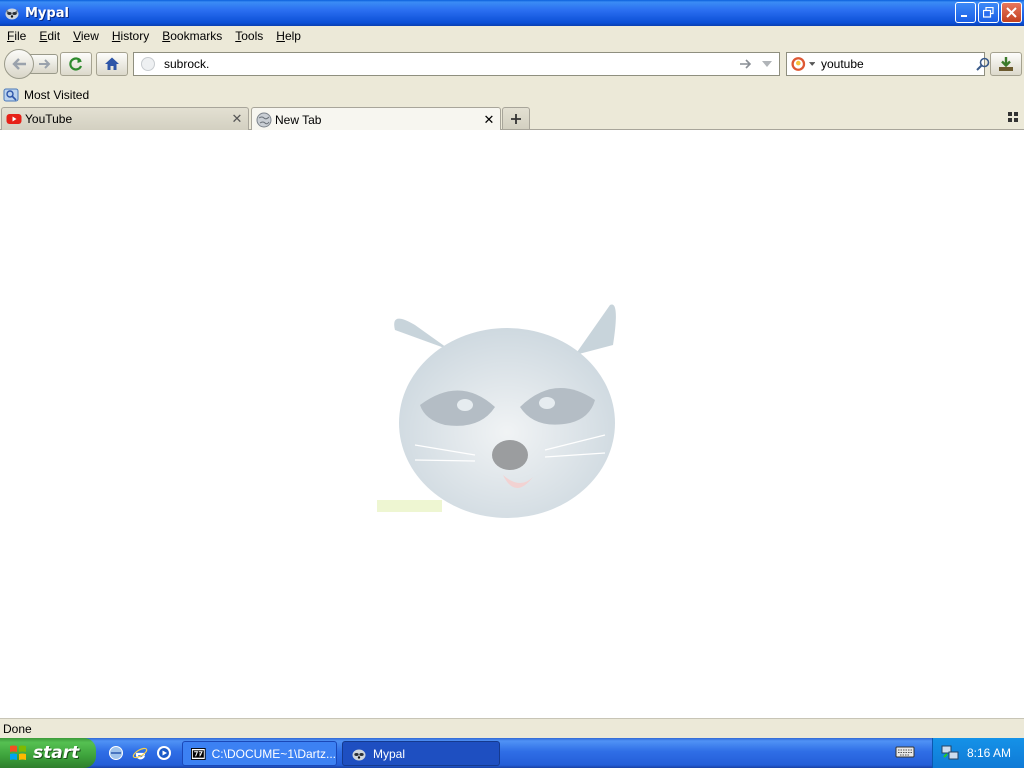  What do you see at coordinates (512, 728) in the screenshot?
I see `status-bar: Done` at bounding box center [512, 728].